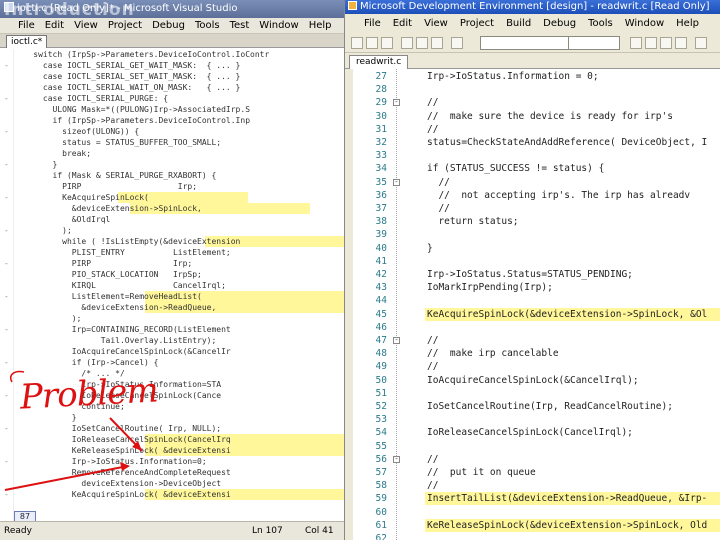 The image size is (720, 540). What do you see at coordinates (379, 62) in the screenshot?
I see `tab-readwrit-c: readwrit.c` at bounding box center [379, 62].